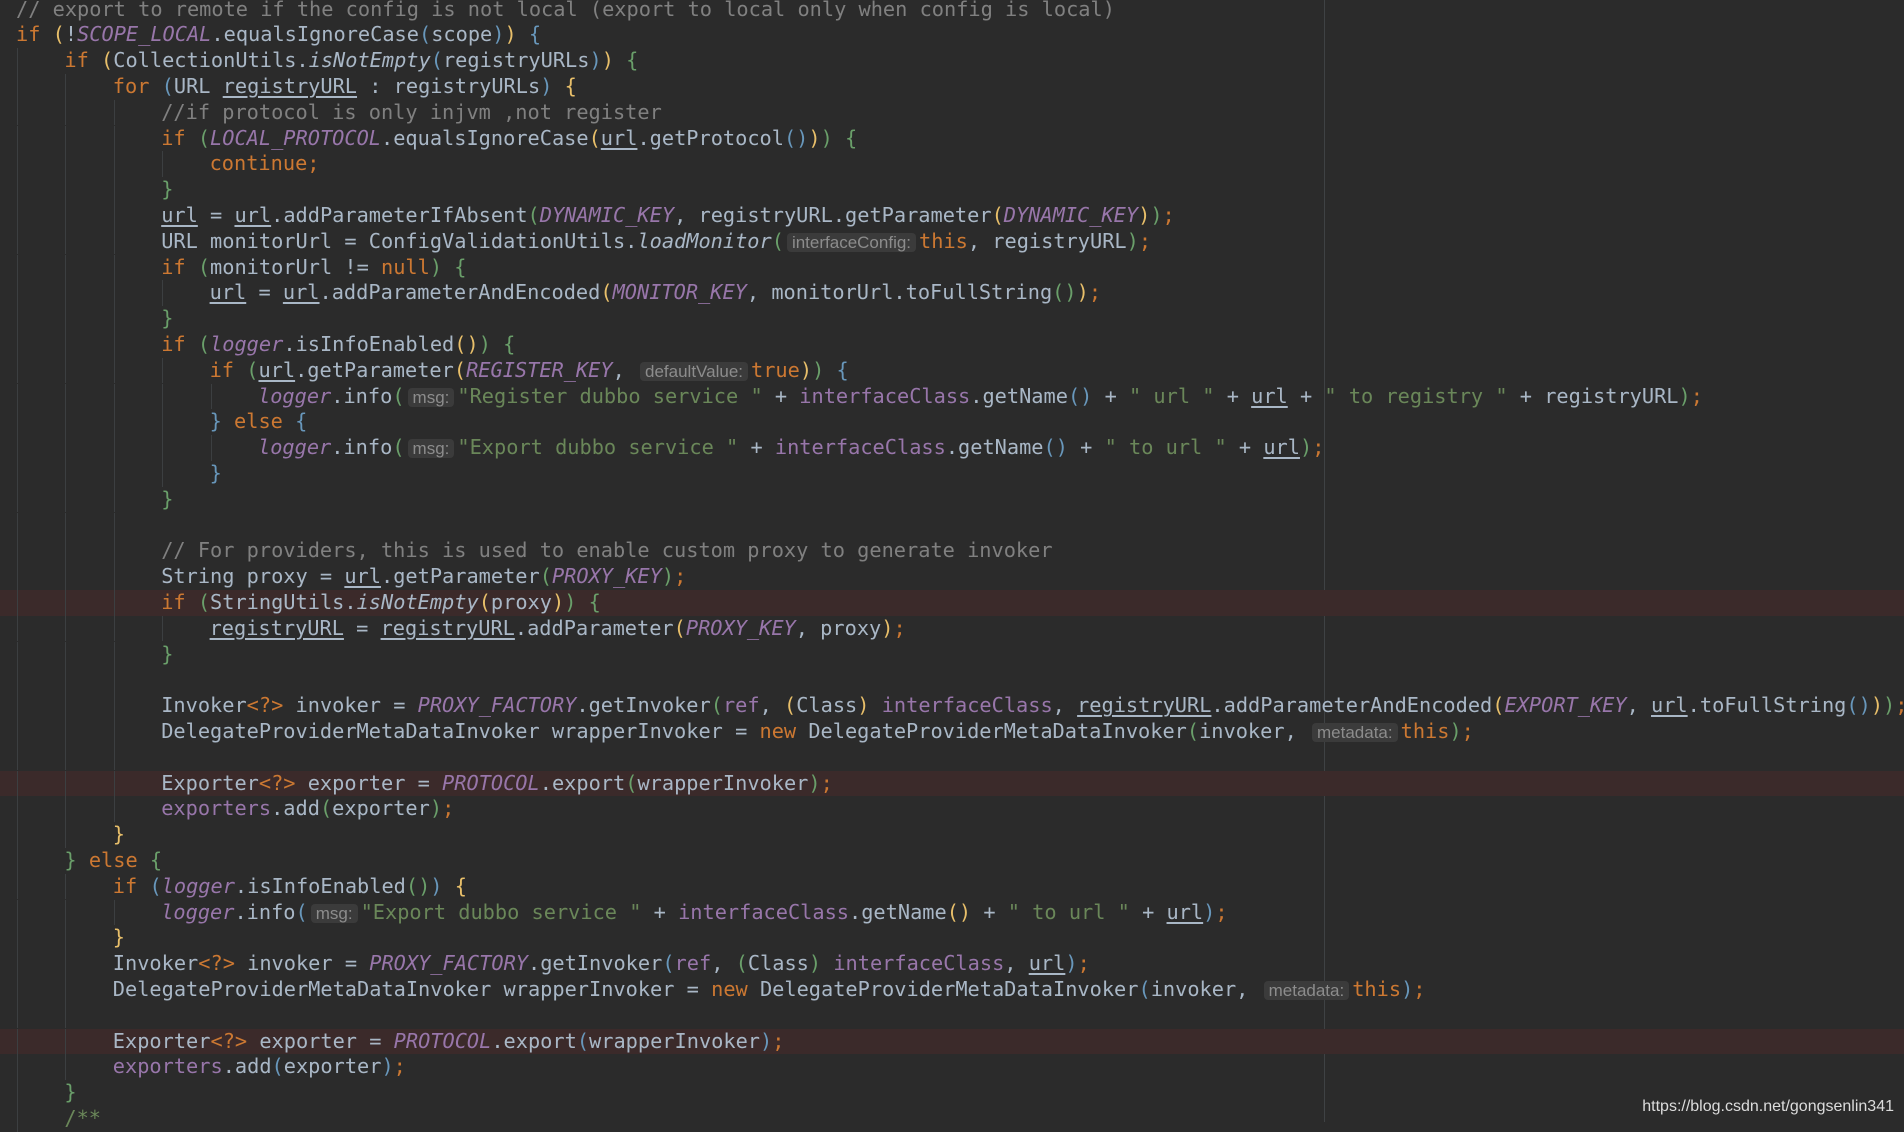 The height and width of the screenshot is (1132, 1904). What do you see at coordinates (952, 602) in the screenshot?
I see `code-line: if (StringUtils.isNotEmpty(proxy)) {` at bounding box center [952, 602].